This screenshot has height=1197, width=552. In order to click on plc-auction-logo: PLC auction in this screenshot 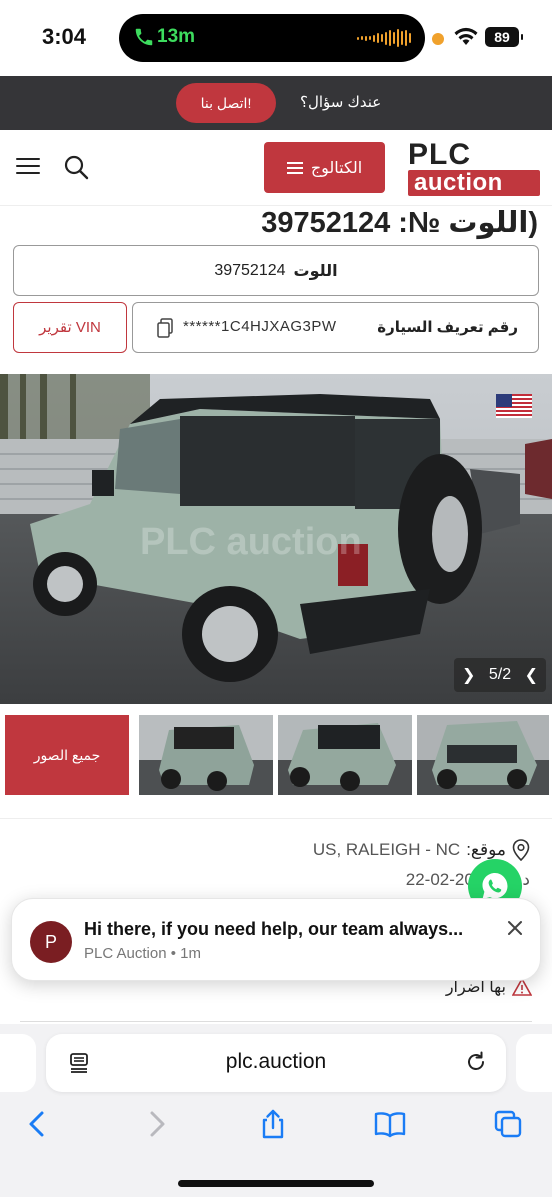, I will do `click(474, 168)`.